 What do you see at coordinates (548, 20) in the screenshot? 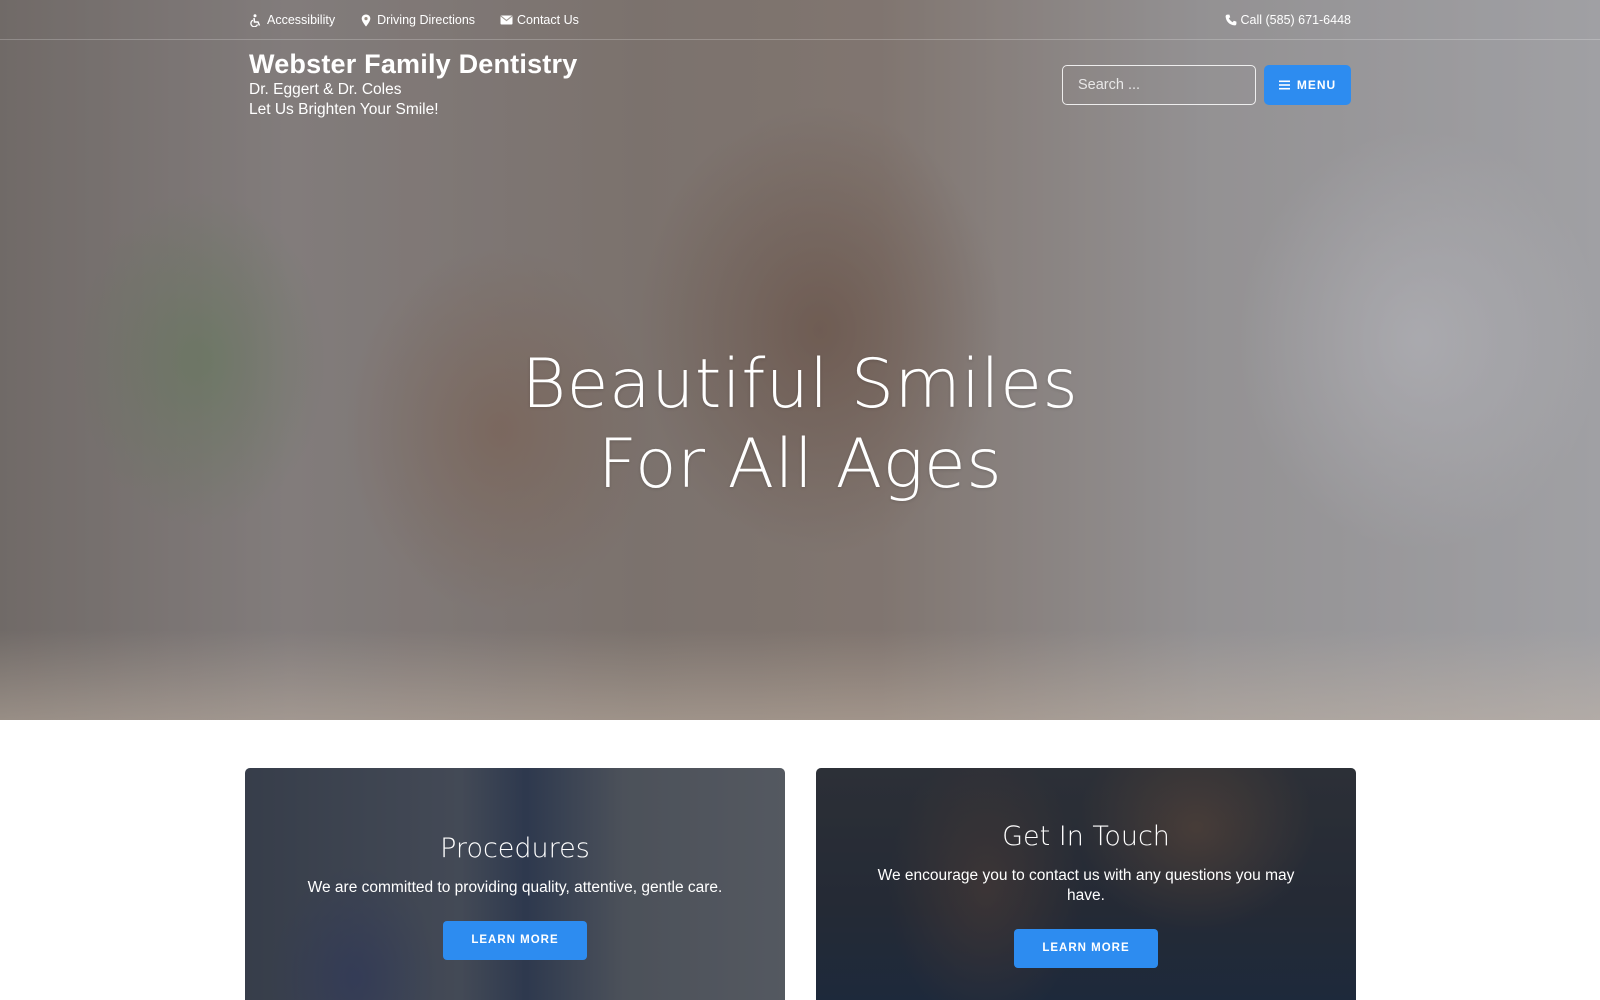
I see `contact-us-link-label: Contact Us` at bounding box center [548, 20].